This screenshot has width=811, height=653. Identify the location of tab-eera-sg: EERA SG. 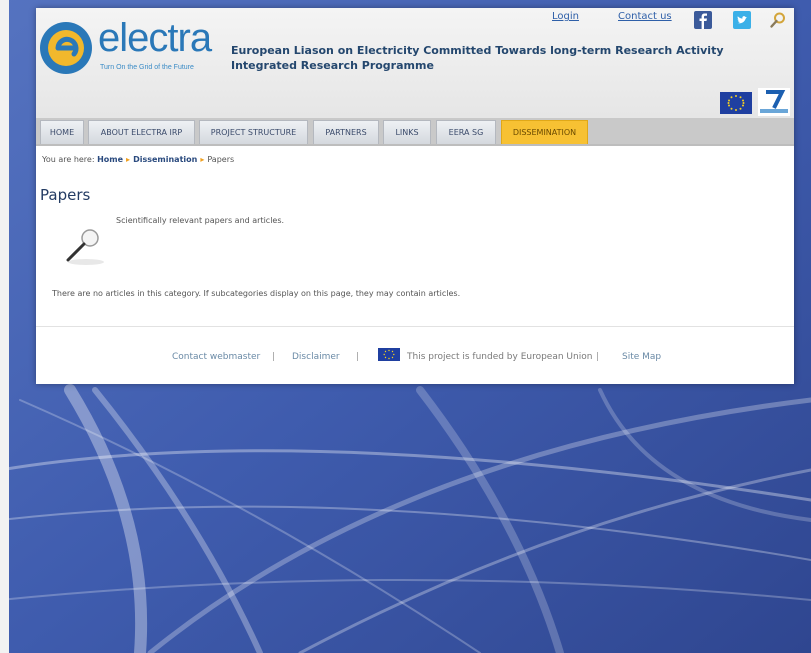
(466, 132).